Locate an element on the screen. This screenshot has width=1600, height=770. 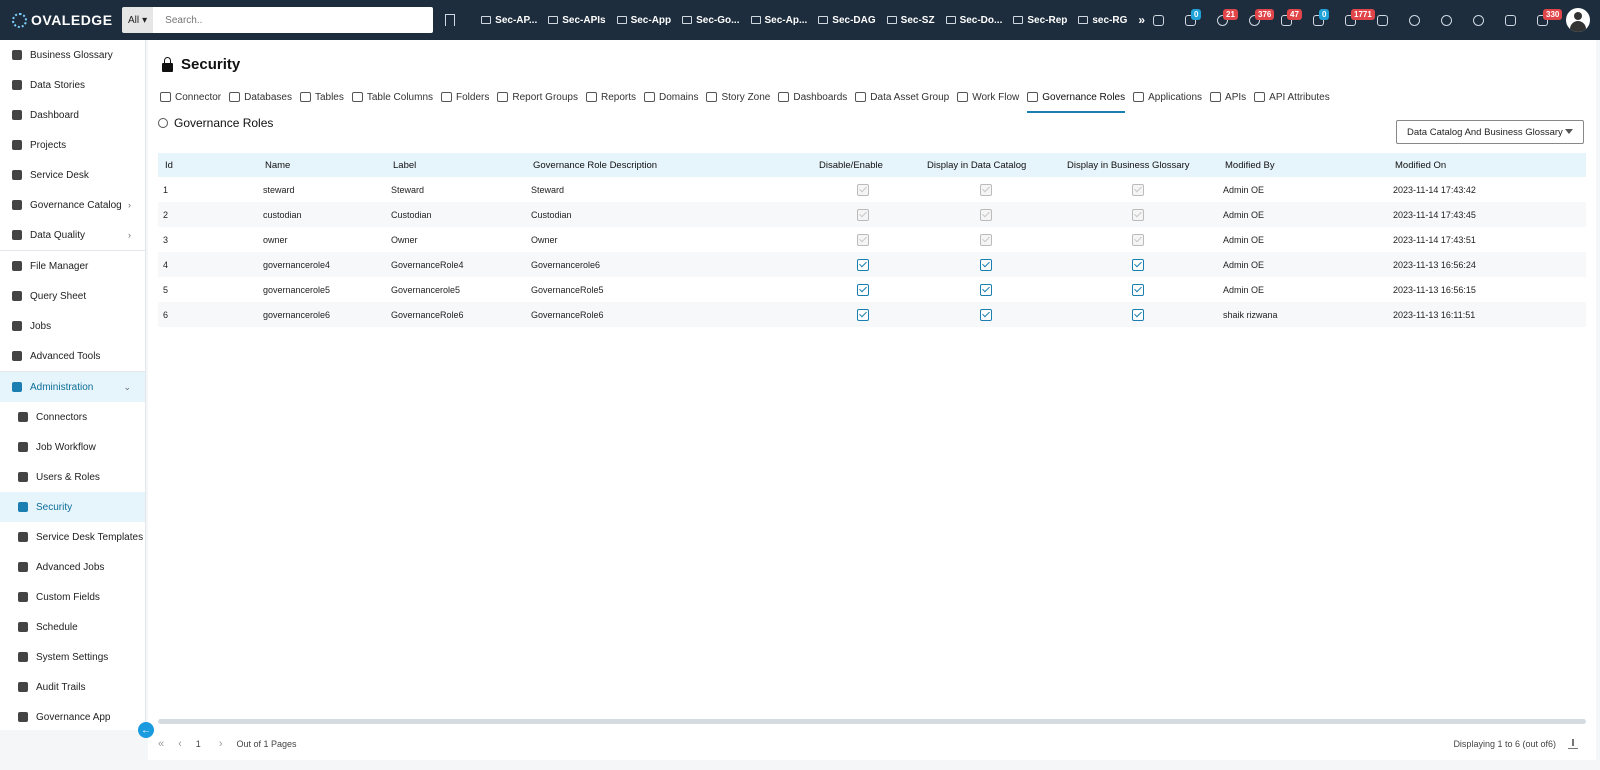
collapse-sidebar-button: ← is located at coordinates (146, 730).